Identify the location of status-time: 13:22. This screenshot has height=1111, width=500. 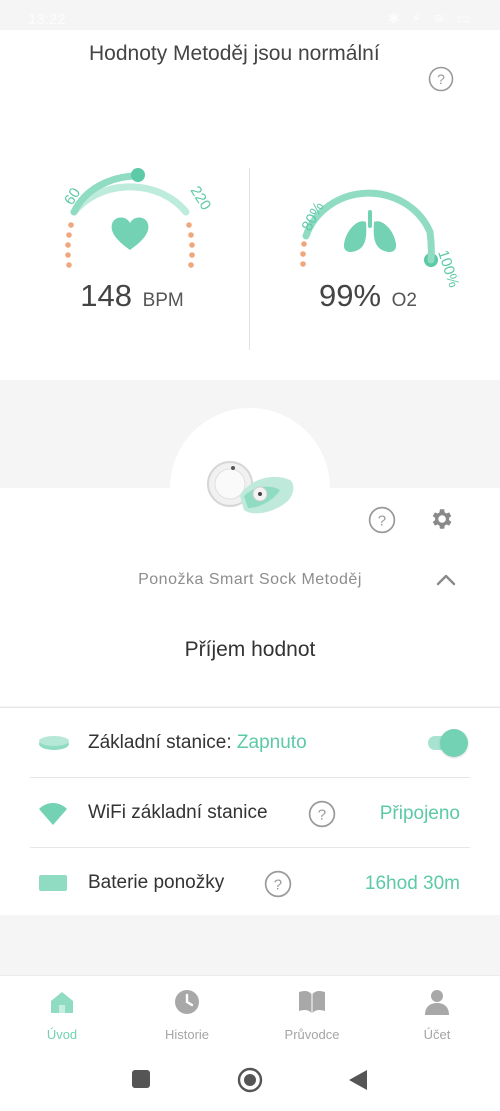
(47, 19).